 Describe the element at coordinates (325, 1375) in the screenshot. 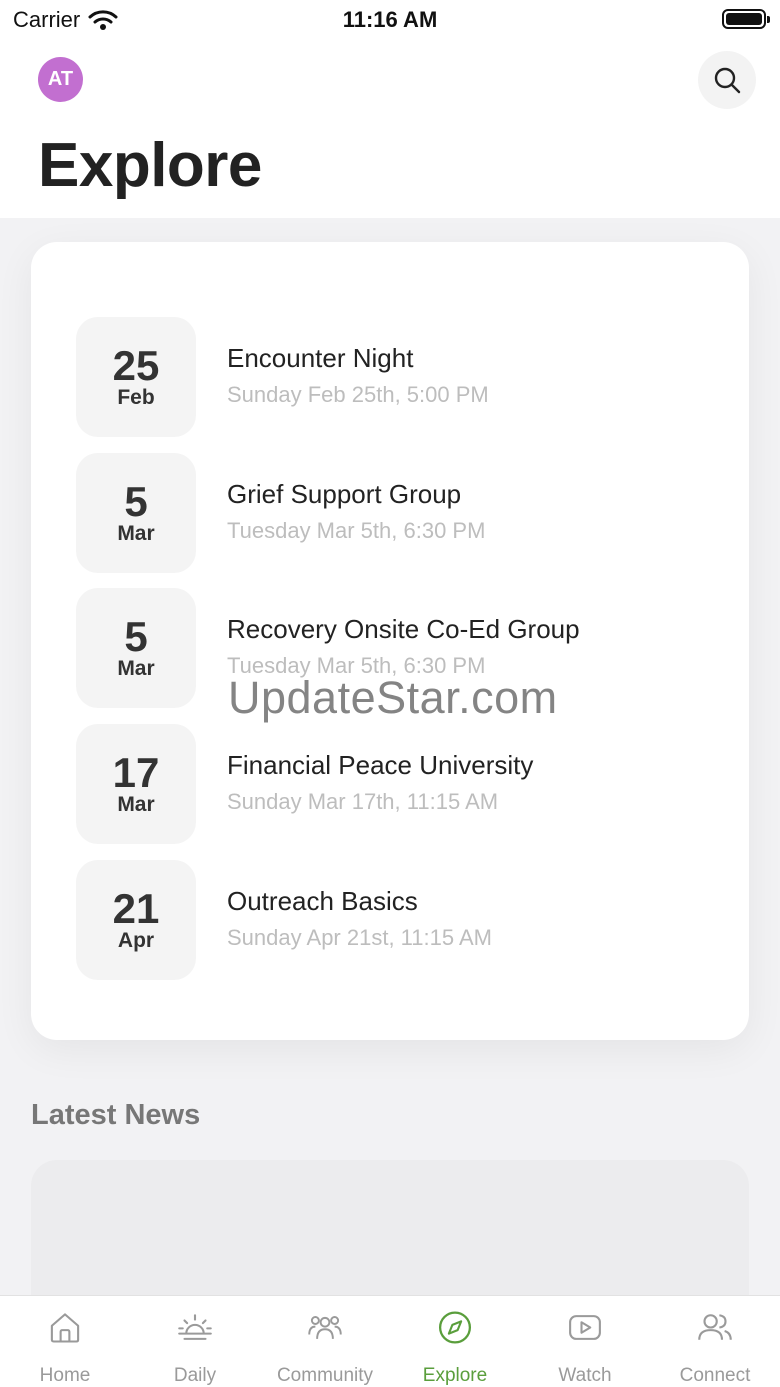

I see `tab-label: Community` at that location.